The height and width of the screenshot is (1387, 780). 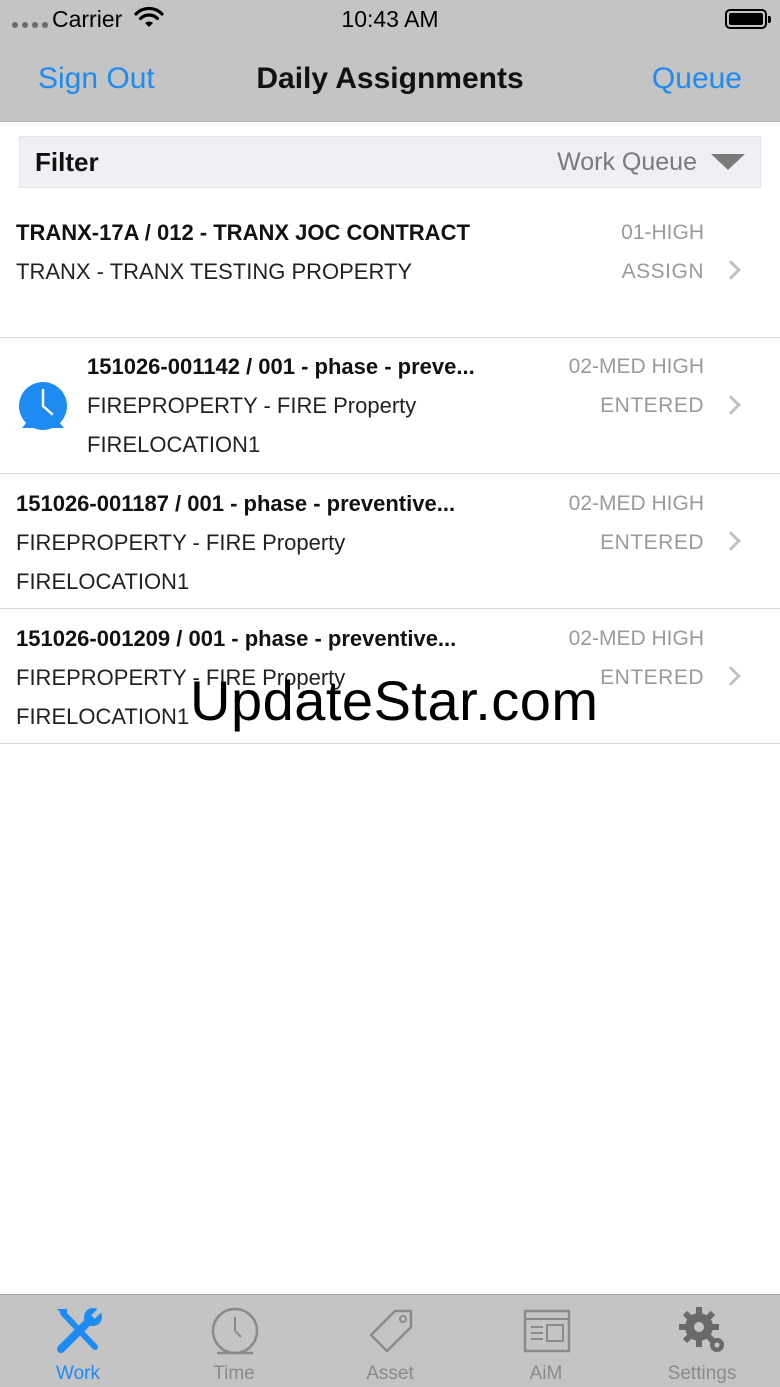 What do you see at coordinates (43, 406) in the screenshot?
I see `alarm-clock-icon` at bounding box center [43, 406].